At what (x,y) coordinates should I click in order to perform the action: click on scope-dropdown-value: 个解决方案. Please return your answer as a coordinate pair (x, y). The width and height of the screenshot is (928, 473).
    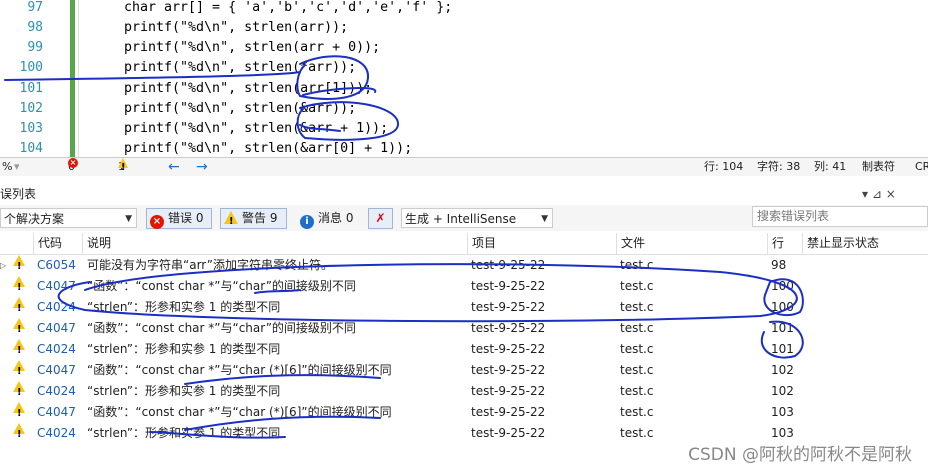
    Looking at the image, I should click on (34, 219).